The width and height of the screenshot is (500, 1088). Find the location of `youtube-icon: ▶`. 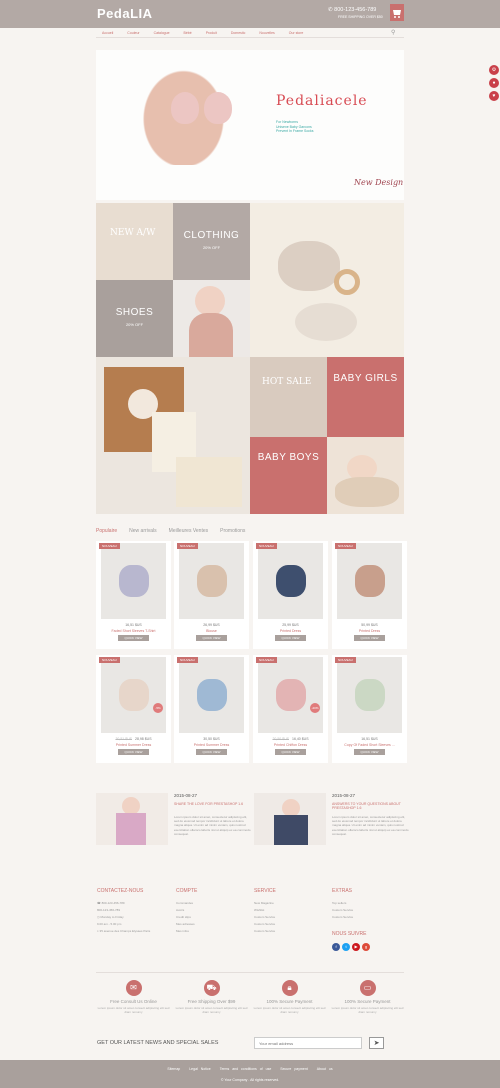

youtube-icon: ▶ is located at coordinates (356, 947).